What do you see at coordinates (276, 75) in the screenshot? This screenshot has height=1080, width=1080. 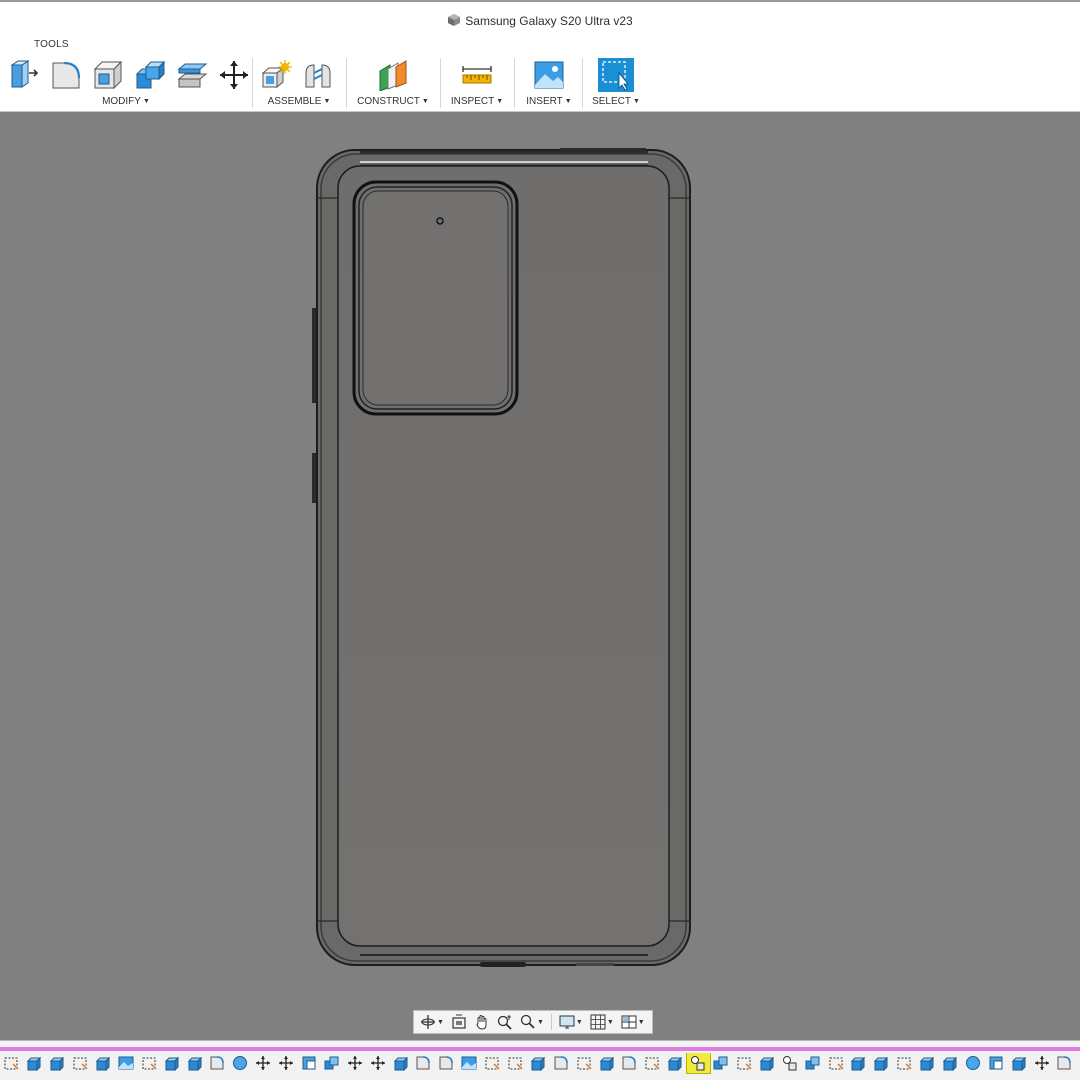 I see `new-component-icon` at bounding box center [276, 75].